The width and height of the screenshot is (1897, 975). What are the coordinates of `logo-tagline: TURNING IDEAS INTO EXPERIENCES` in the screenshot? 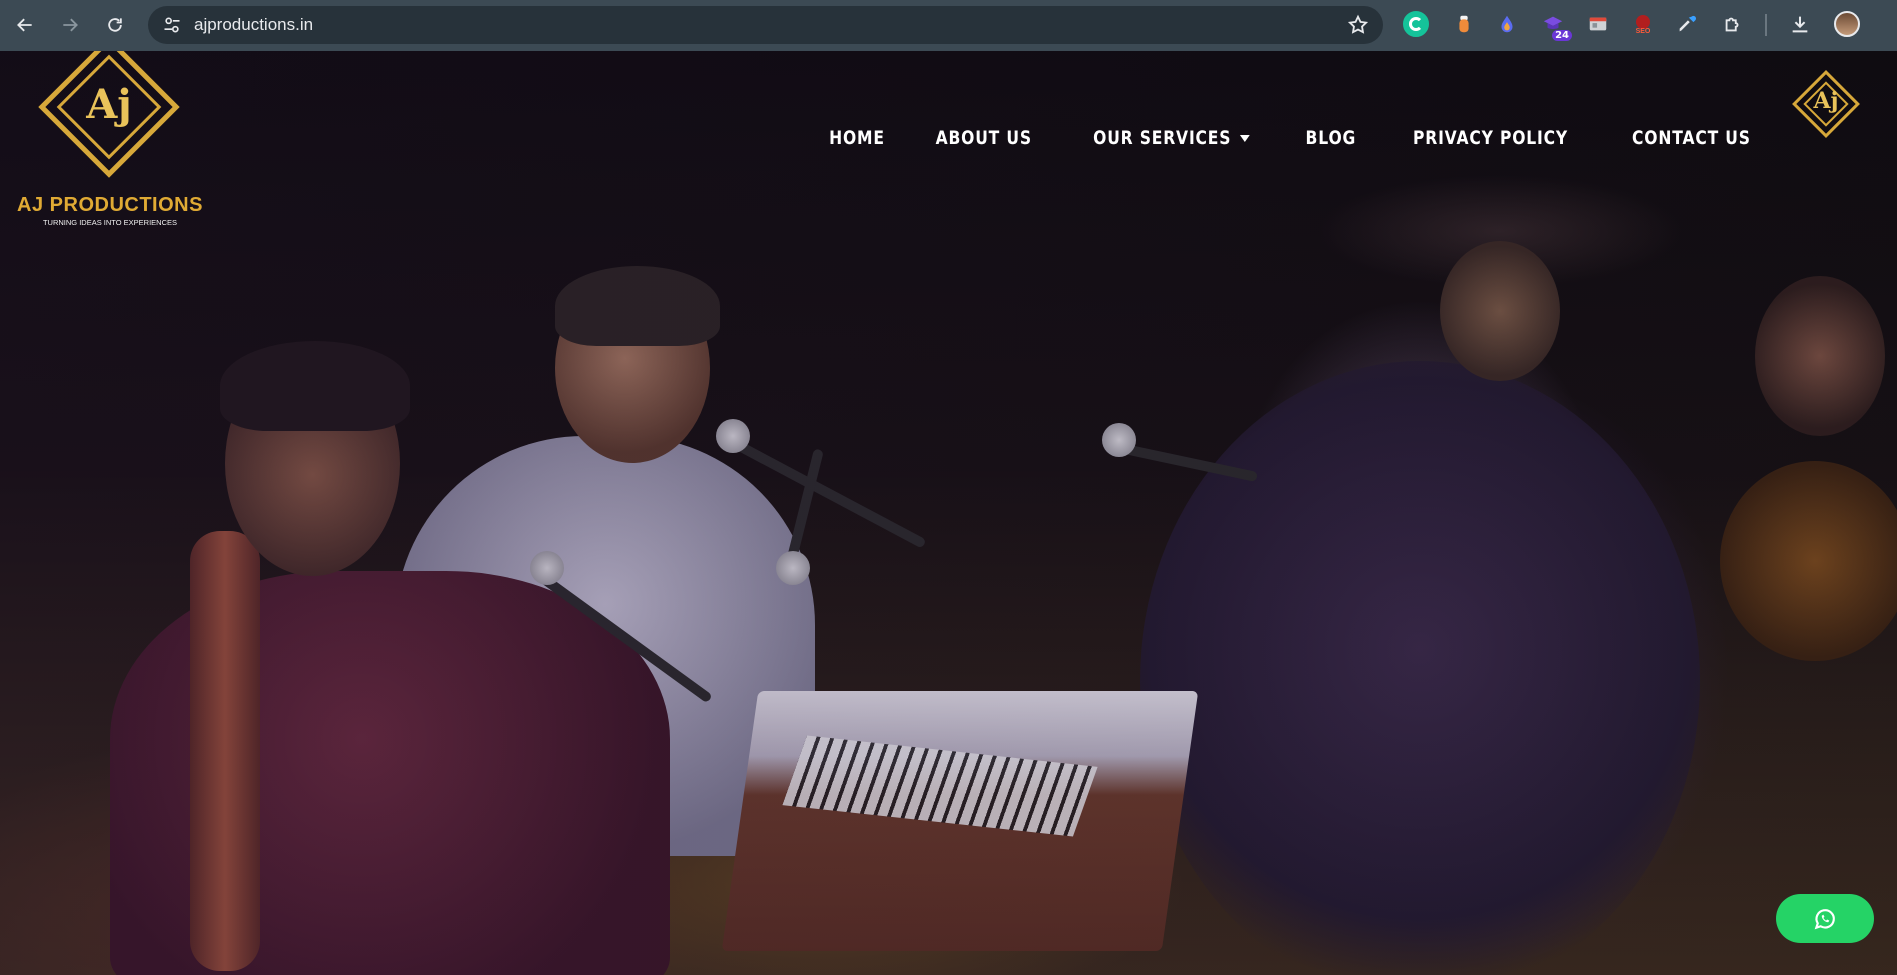 It's located at (110, 222).